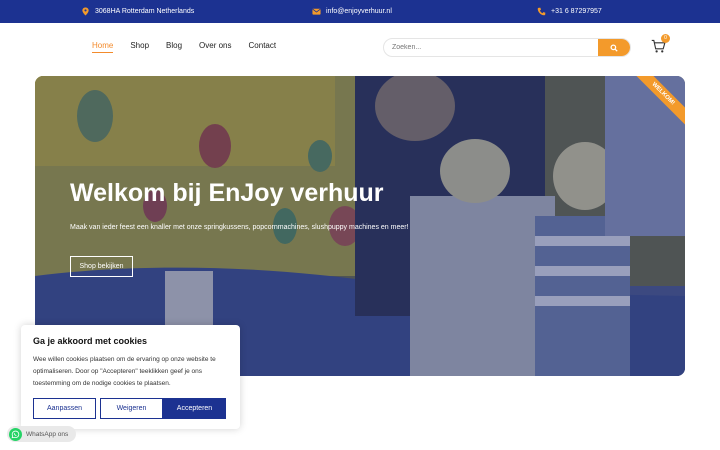 Image resolution: width=720 pixels, height=450 pixels. Describe the element at coordinates (194, 408) in the screenshot. I see `accept-button: Accepteren` at that location.